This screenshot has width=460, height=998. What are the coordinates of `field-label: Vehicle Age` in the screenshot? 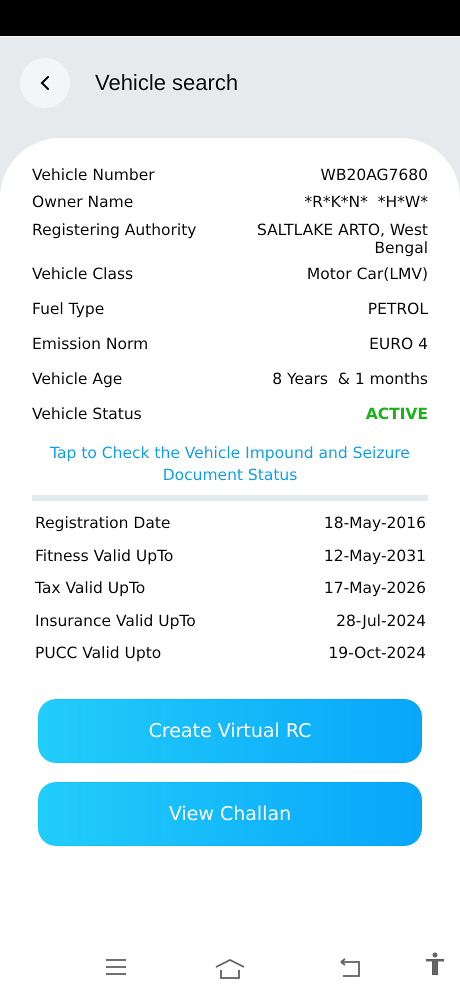 It's located at (77, 379).